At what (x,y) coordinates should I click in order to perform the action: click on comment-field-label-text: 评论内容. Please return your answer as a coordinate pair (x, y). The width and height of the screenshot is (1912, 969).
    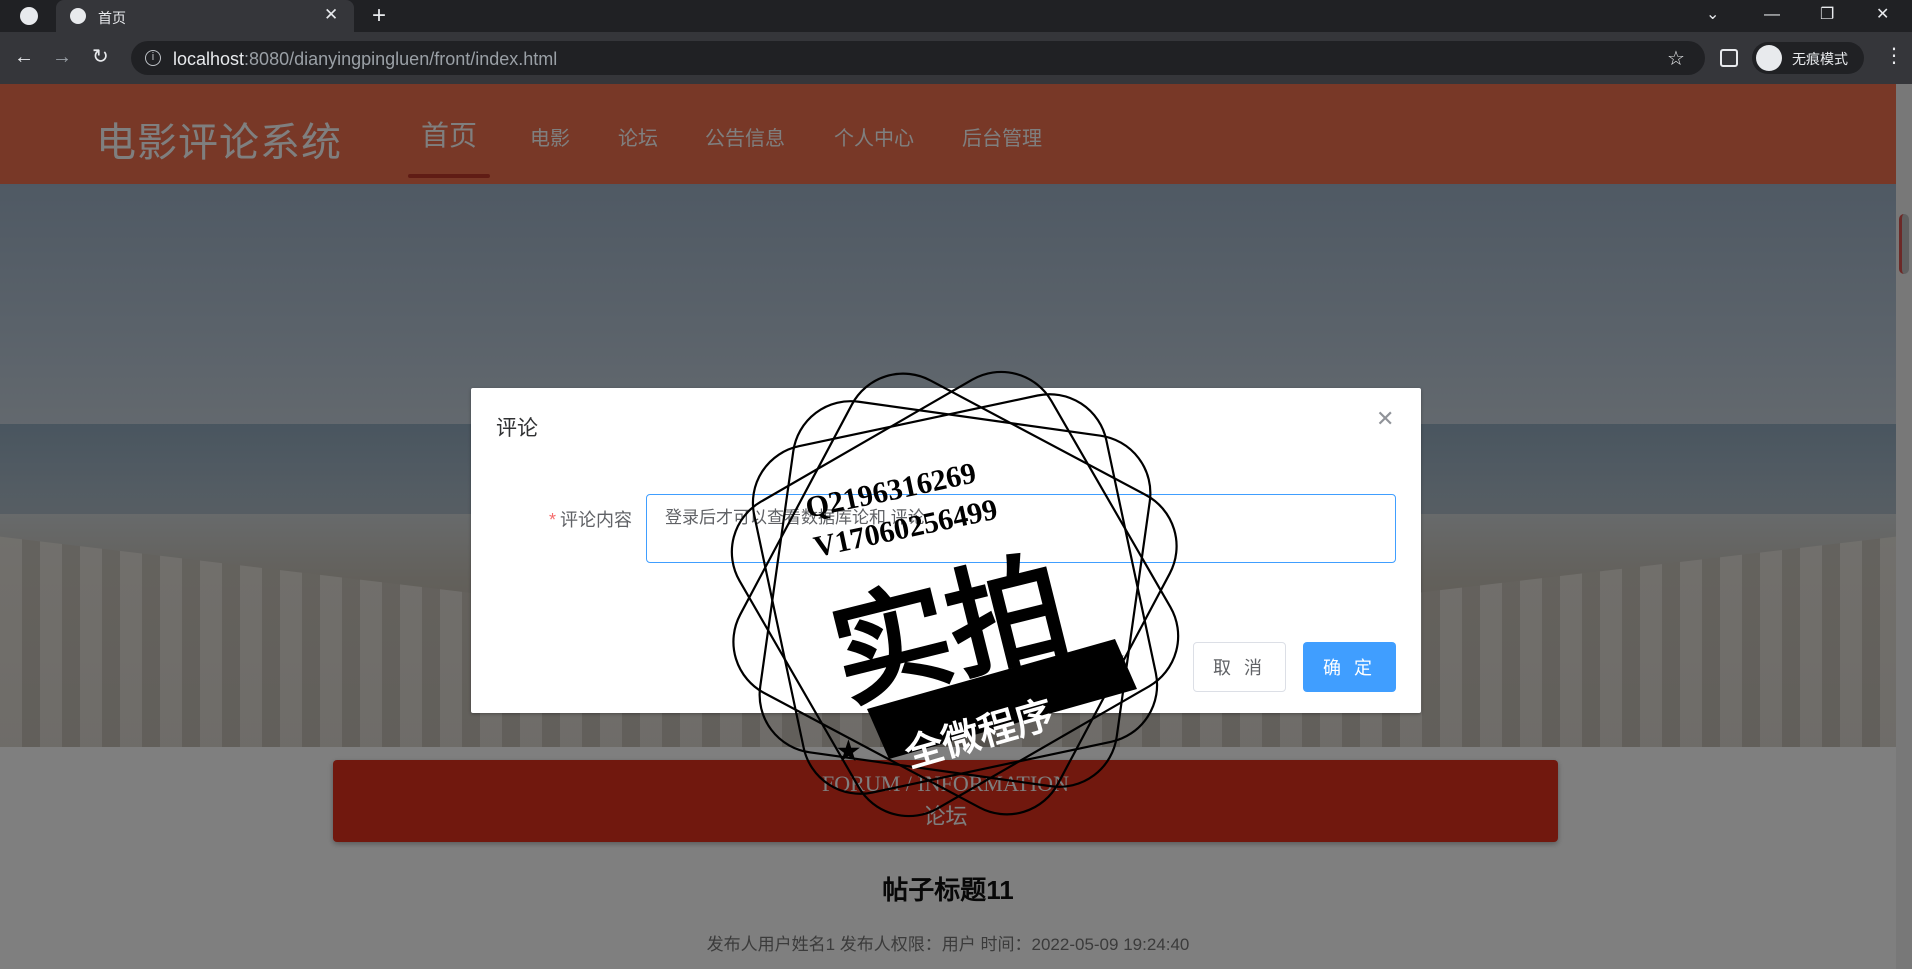
    Looking at the image, I should click on (596, 520).